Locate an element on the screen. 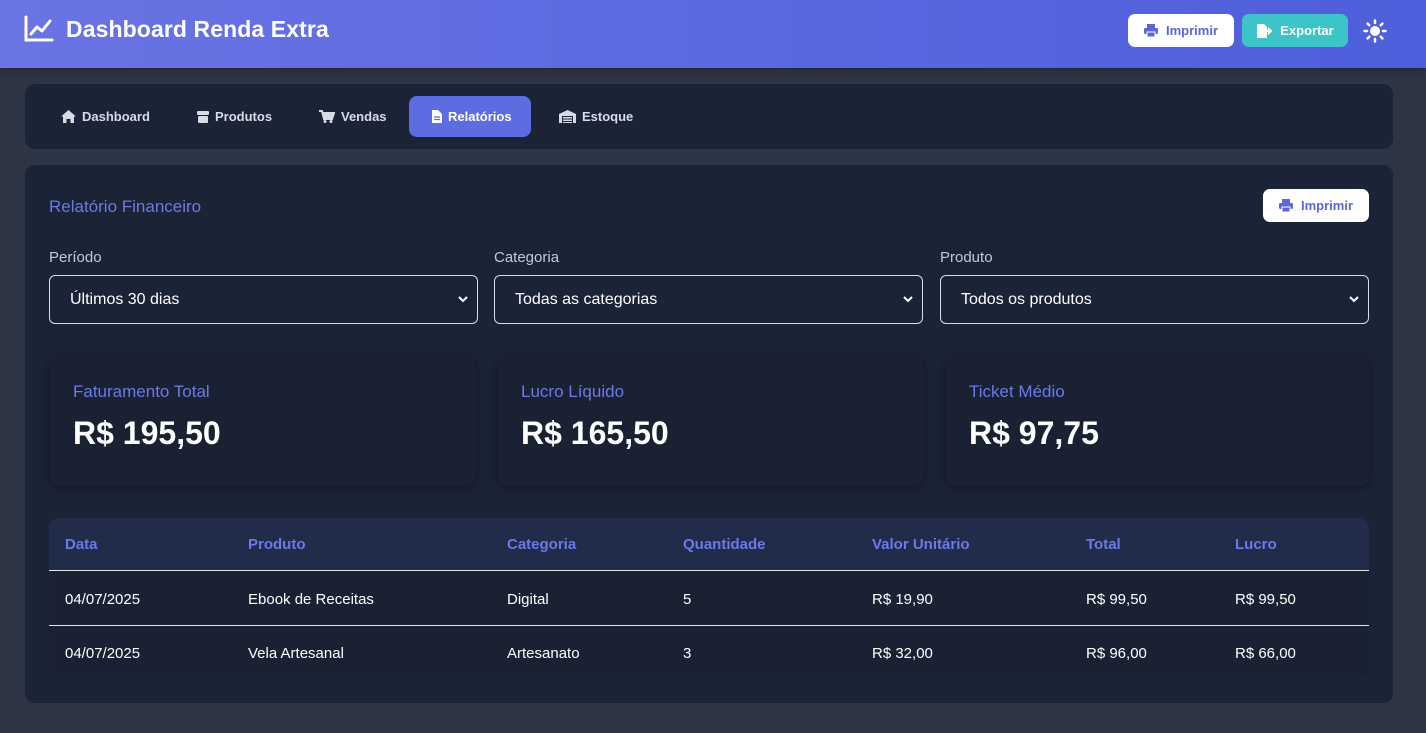 This screenshot has height=733, width=1426. tab-relatorios: Relatórios is located at coordinates (470, 116).